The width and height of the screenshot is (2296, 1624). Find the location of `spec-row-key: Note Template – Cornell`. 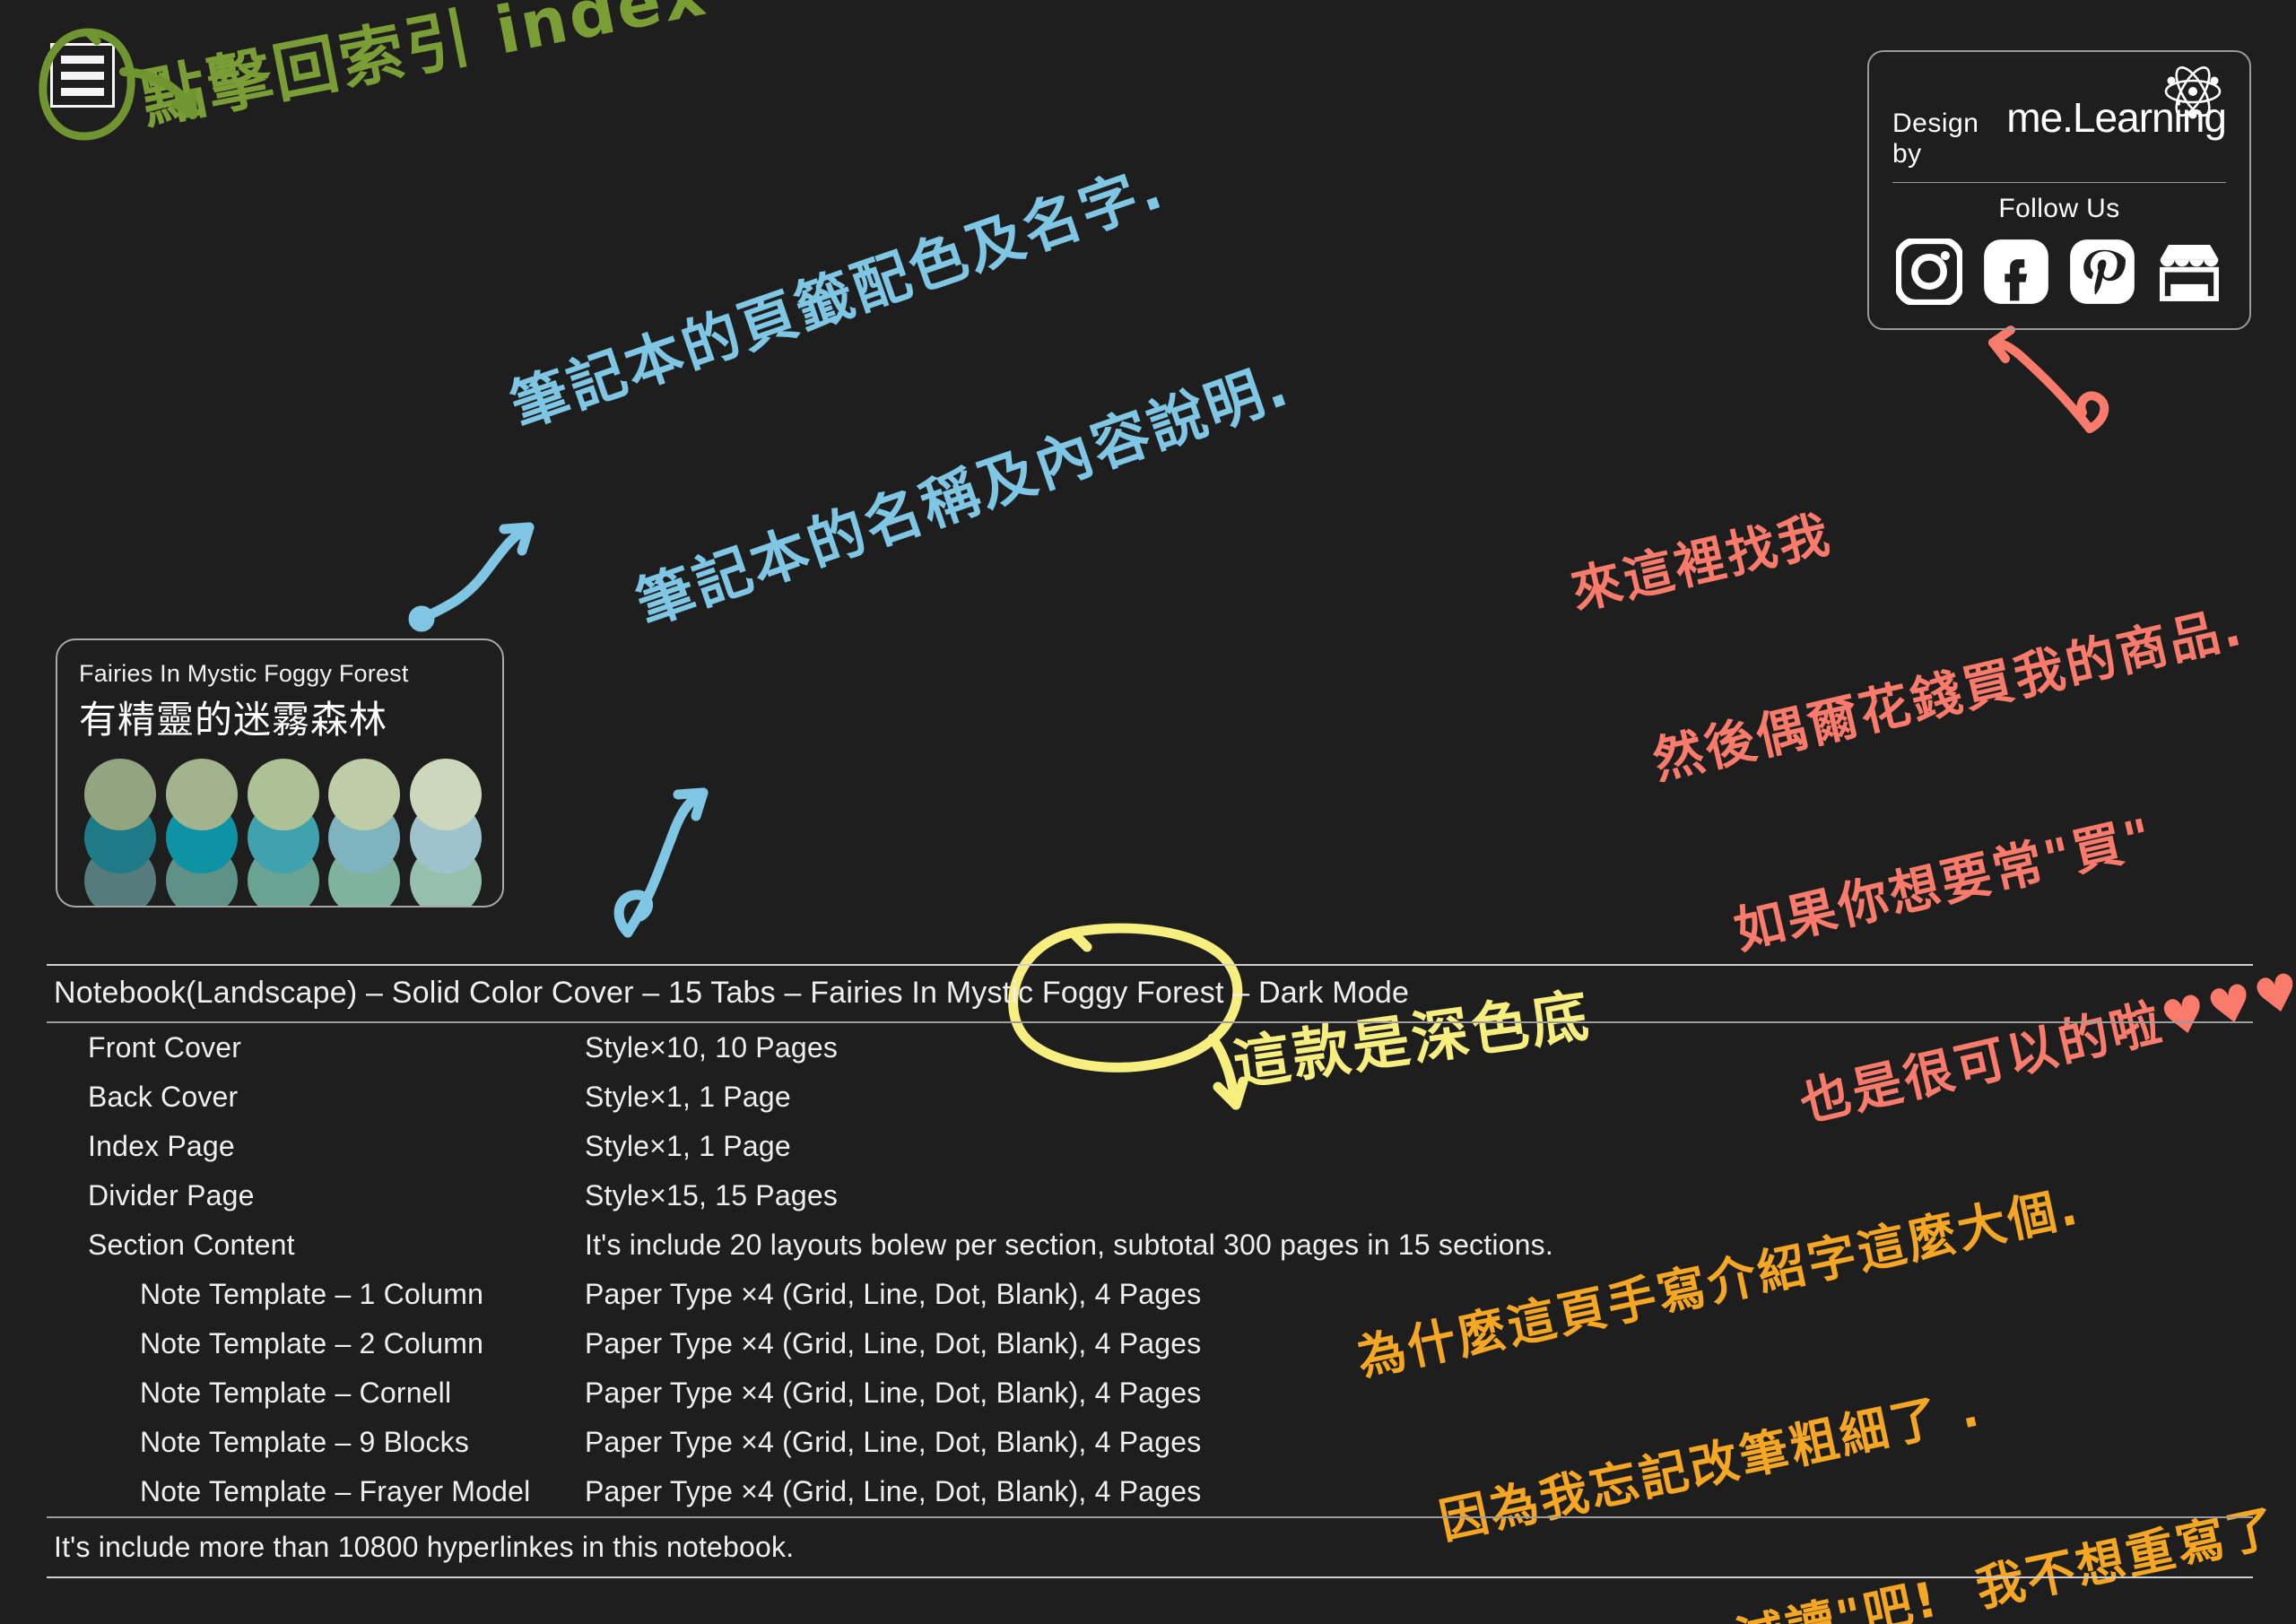

spec-row-key: Note Template – Cornell is located at coordinates (296, 1392).